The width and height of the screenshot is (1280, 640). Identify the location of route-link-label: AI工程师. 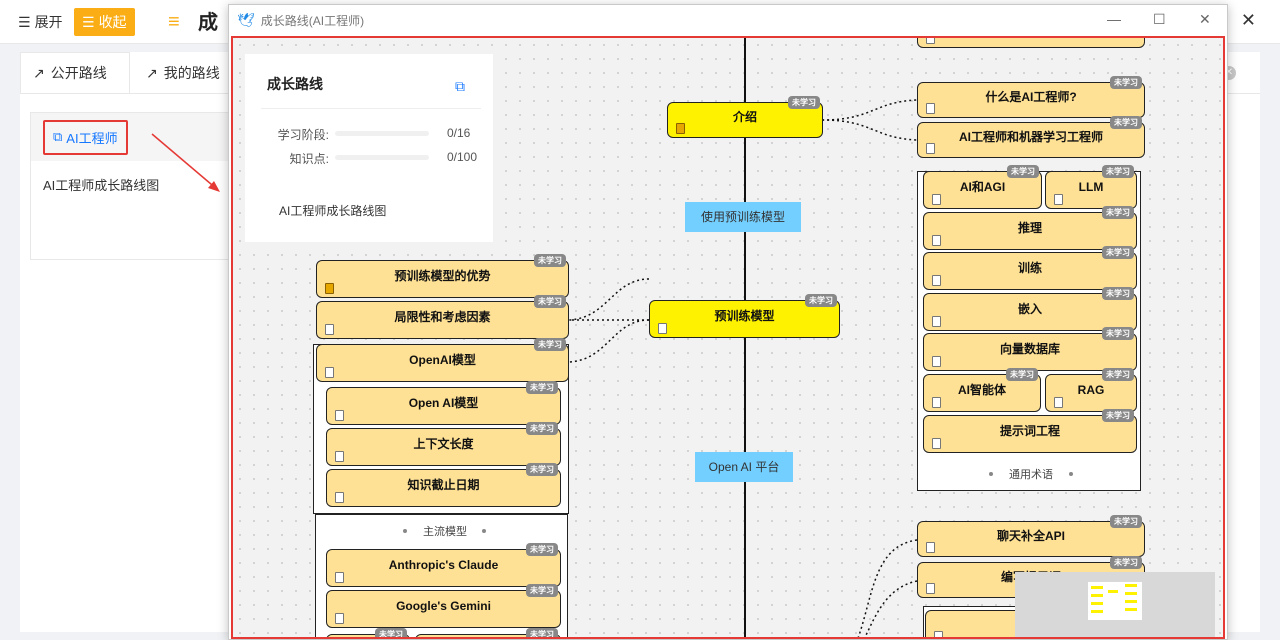
(92, 138).